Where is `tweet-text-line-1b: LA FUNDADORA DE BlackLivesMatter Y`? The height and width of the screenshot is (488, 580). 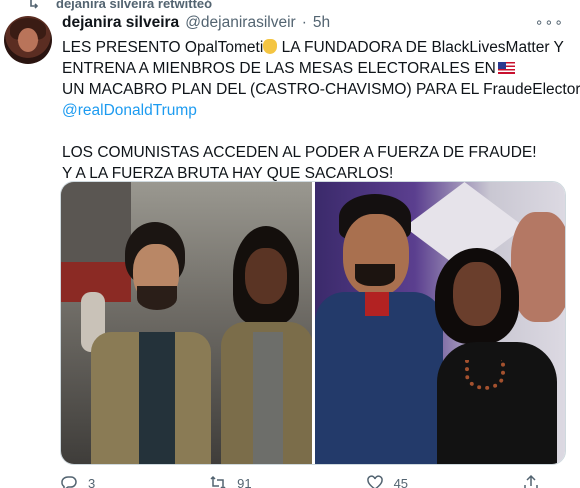 tweet-text-line-1b: LA FUNDADORA DE BlackLivesMatter Y is located at coordinates (420, 47).